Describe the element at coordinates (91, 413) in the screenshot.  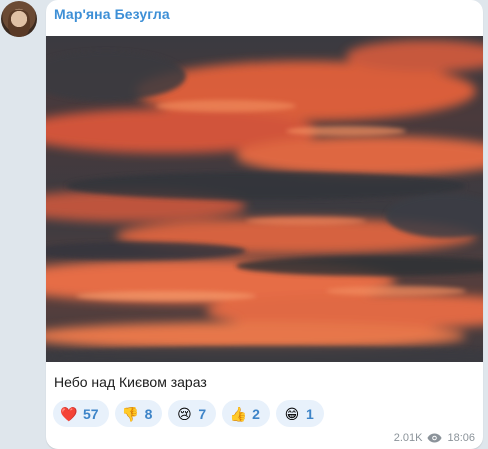
I see `reaction-count: 57` at that location.